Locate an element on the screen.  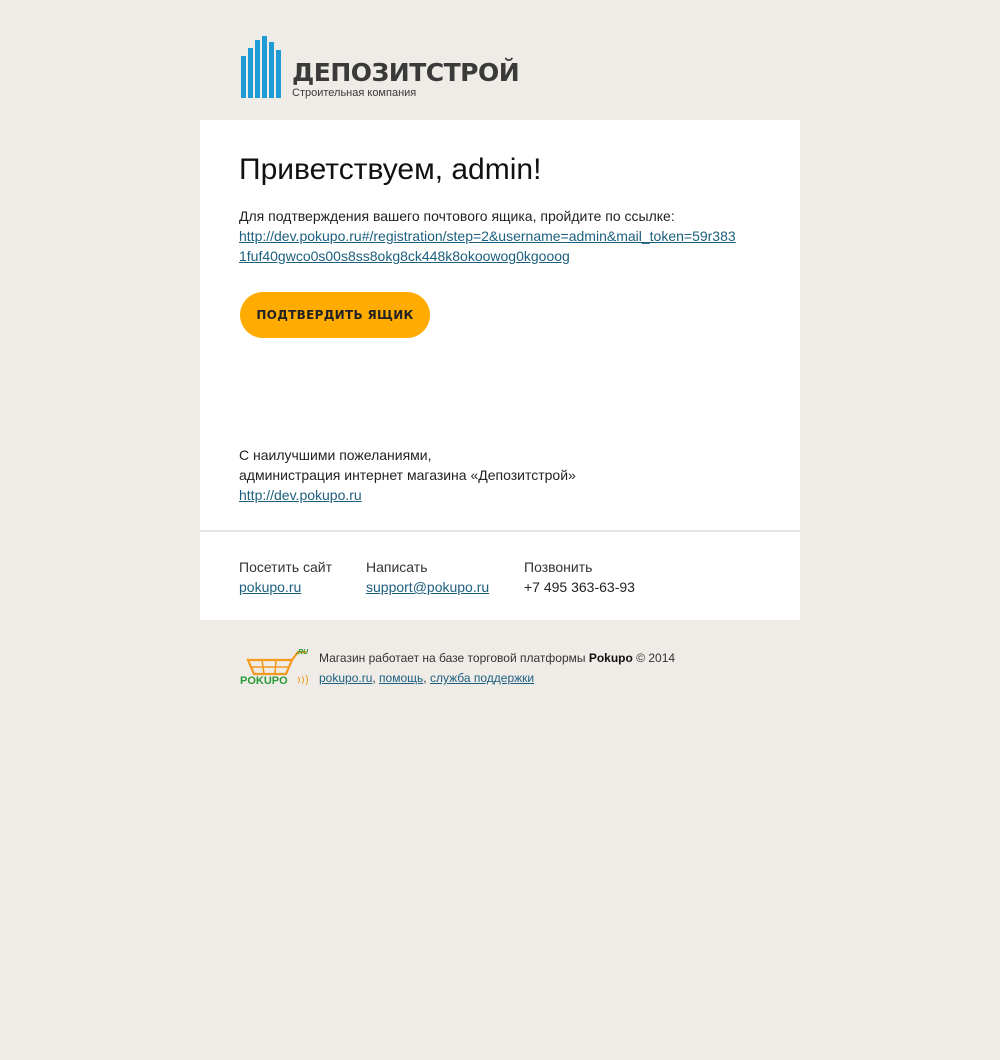
pokupo-logo-text: POKUPO is located at coordinates (264, 680).